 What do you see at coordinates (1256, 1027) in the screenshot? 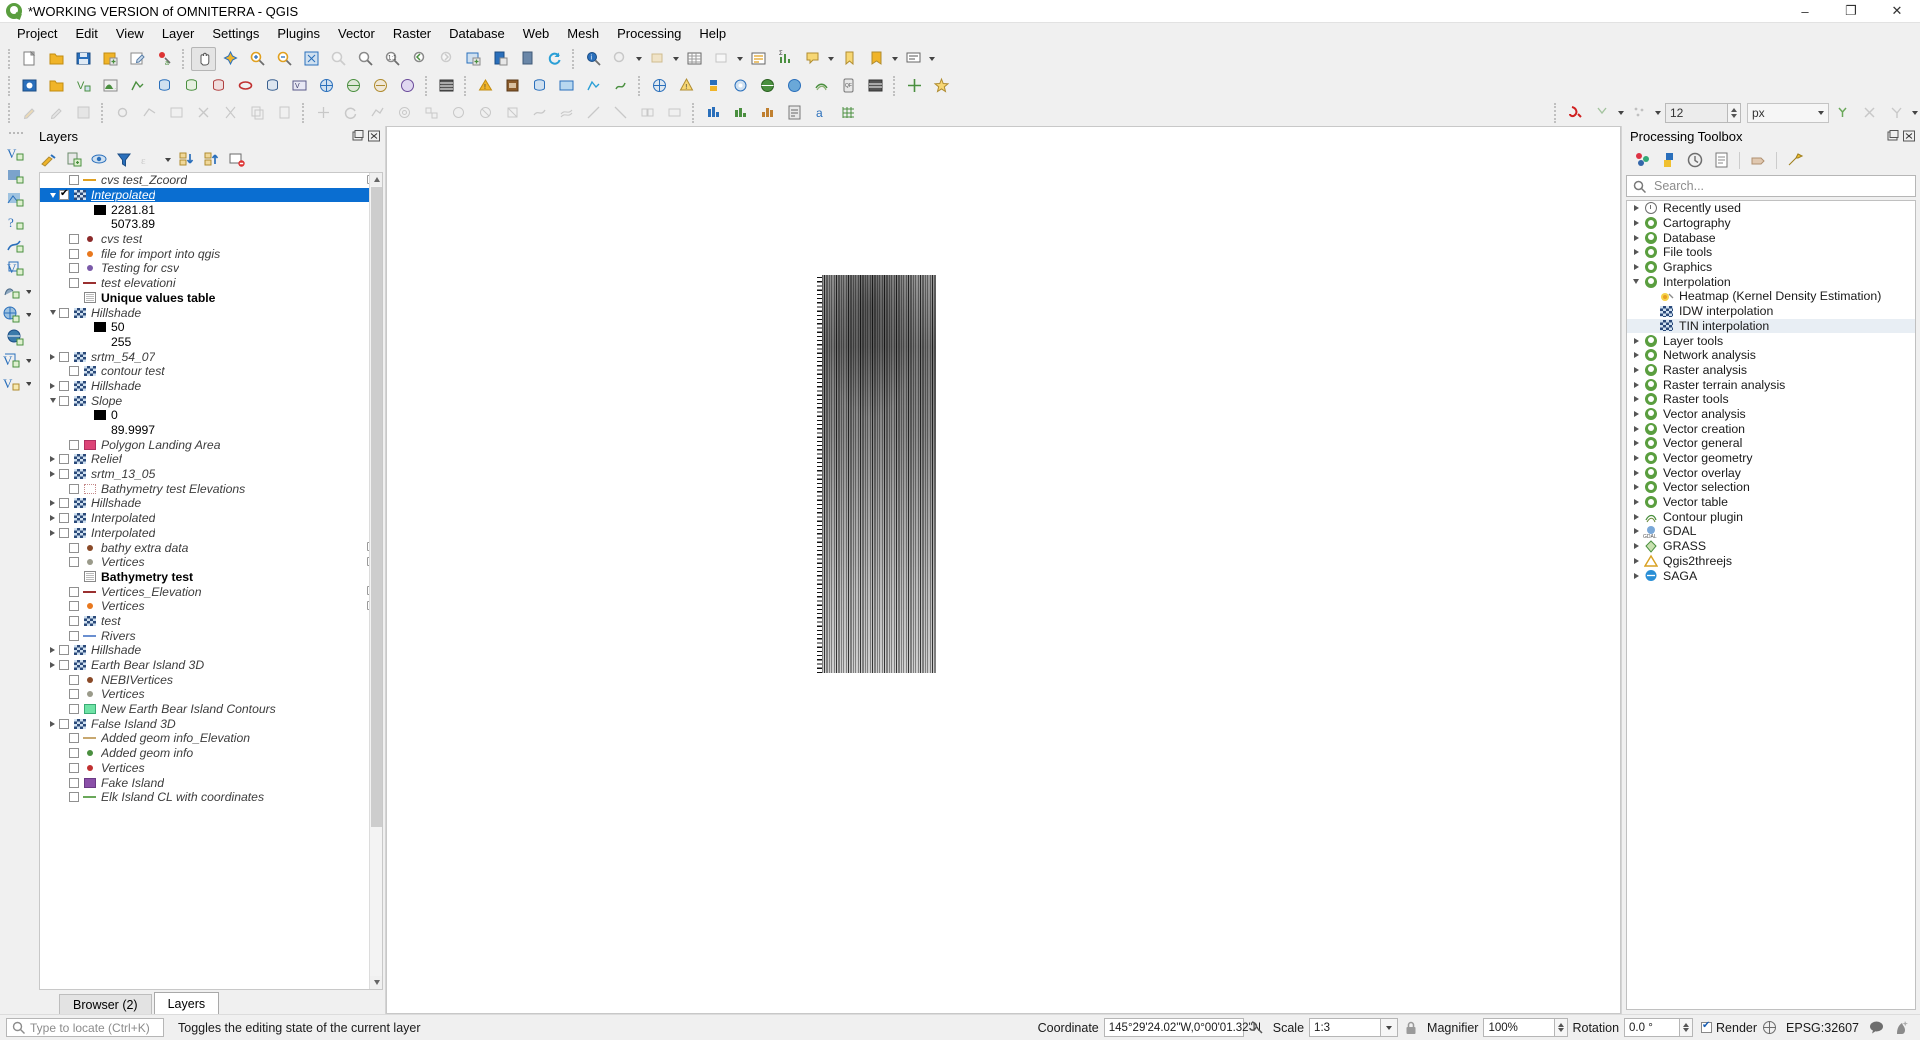
I see `toggle-extents-icon` at bounding box center [1256, 1027].